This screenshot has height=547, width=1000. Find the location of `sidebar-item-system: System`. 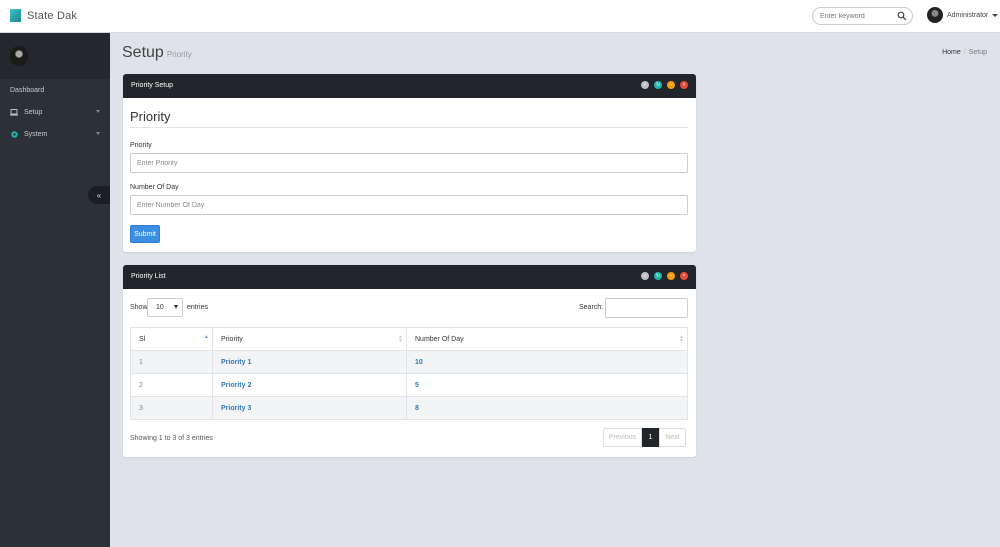

sidebar-item-system: System is located at coordinates (55, 134).